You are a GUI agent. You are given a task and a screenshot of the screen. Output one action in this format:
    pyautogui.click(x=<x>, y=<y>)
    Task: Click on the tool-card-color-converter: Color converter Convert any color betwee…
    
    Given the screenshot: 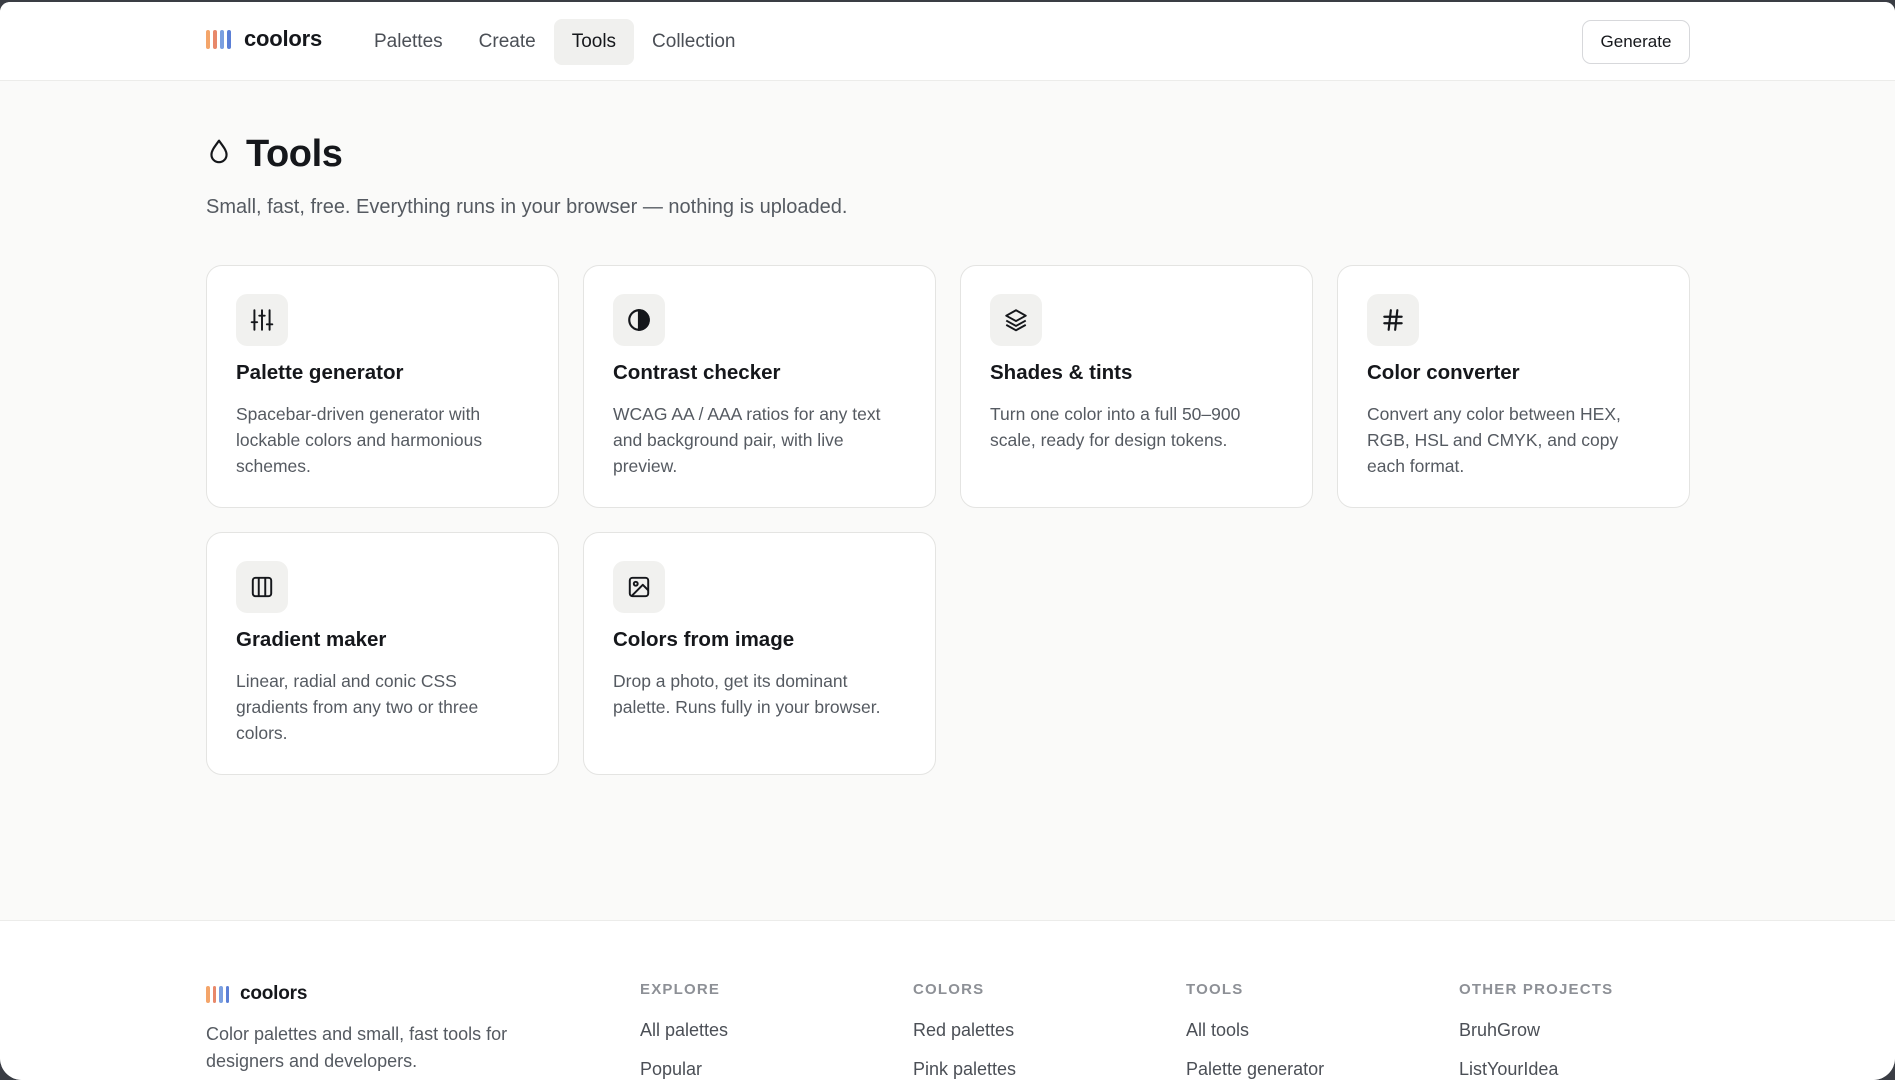 What is the action you would take?
    pyautogui.click(x=1513, y=386)
    